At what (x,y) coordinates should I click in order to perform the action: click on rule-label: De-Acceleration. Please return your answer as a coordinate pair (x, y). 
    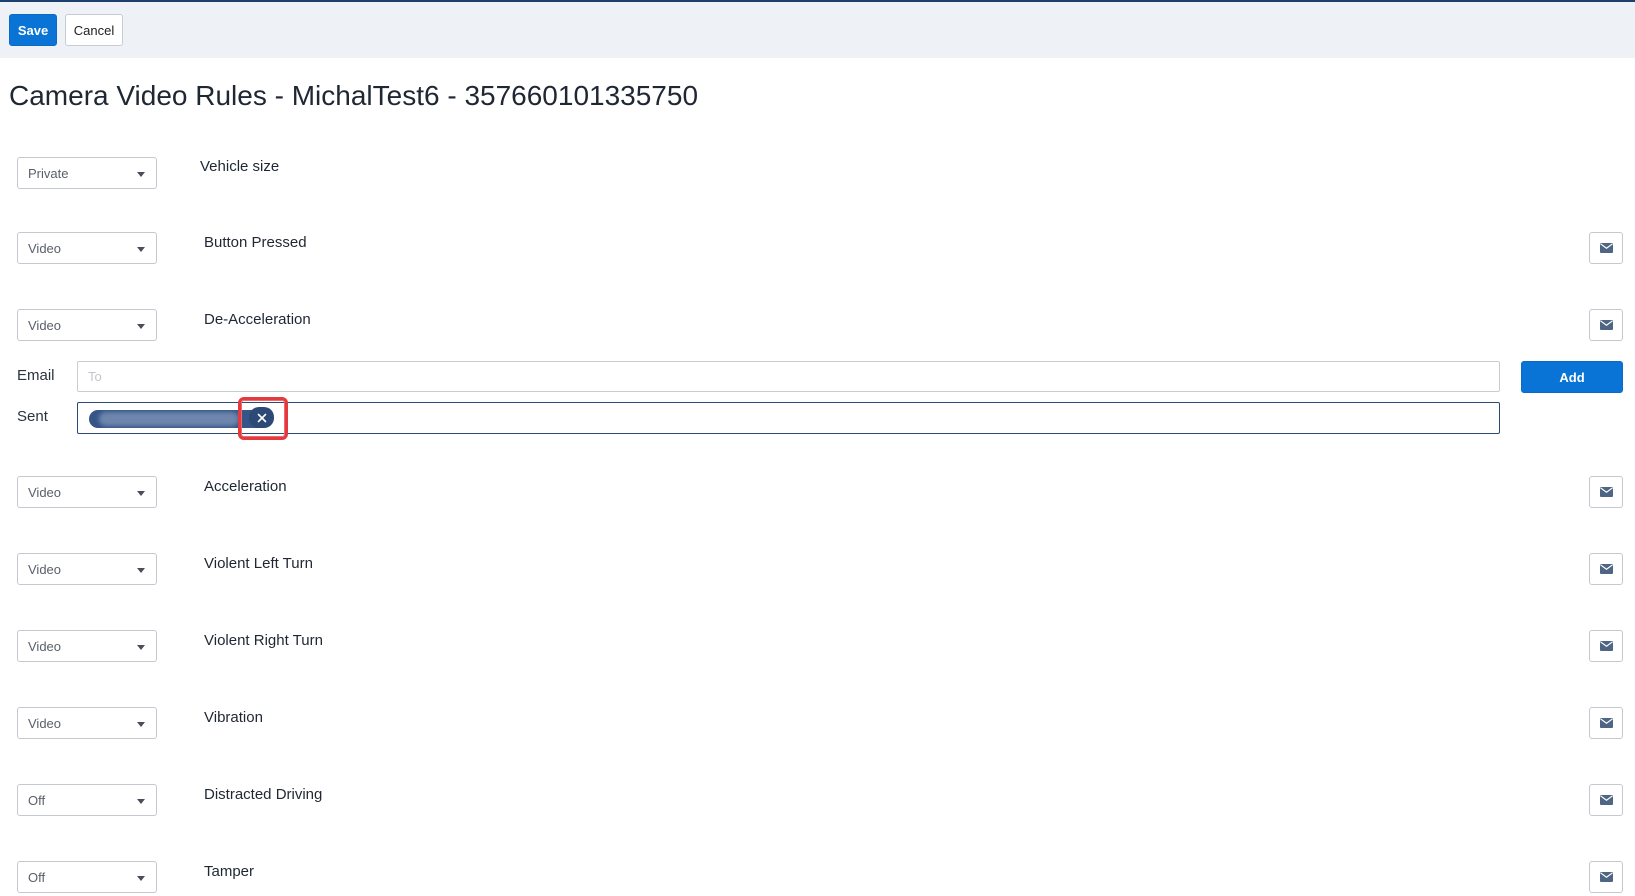
    Looking at the image, I should click on (257, 319).